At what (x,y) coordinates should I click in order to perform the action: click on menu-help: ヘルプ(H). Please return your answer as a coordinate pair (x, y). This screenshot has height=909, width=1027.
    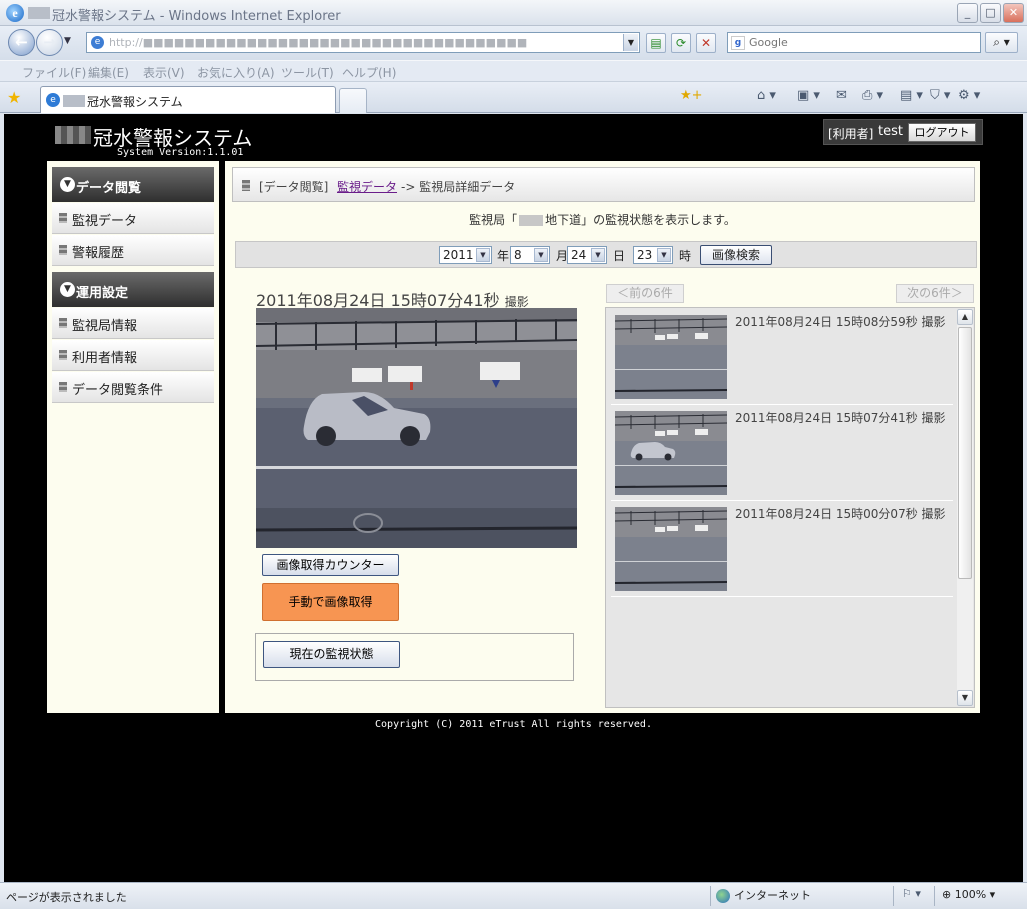
    Looking at the image, I should click on (369, 72).